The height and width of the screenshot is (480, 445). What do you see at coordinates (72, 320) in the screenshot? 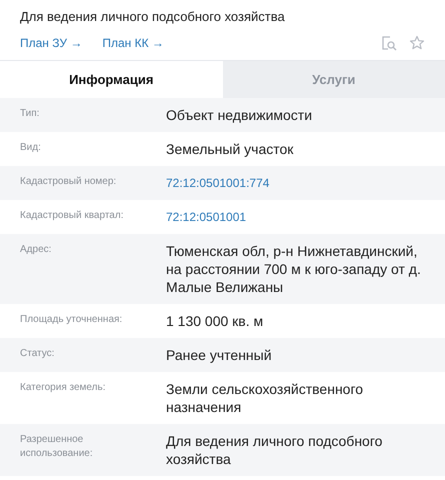
I see `field-label: Площадь уточненная:` at bounding box center [72, 320].